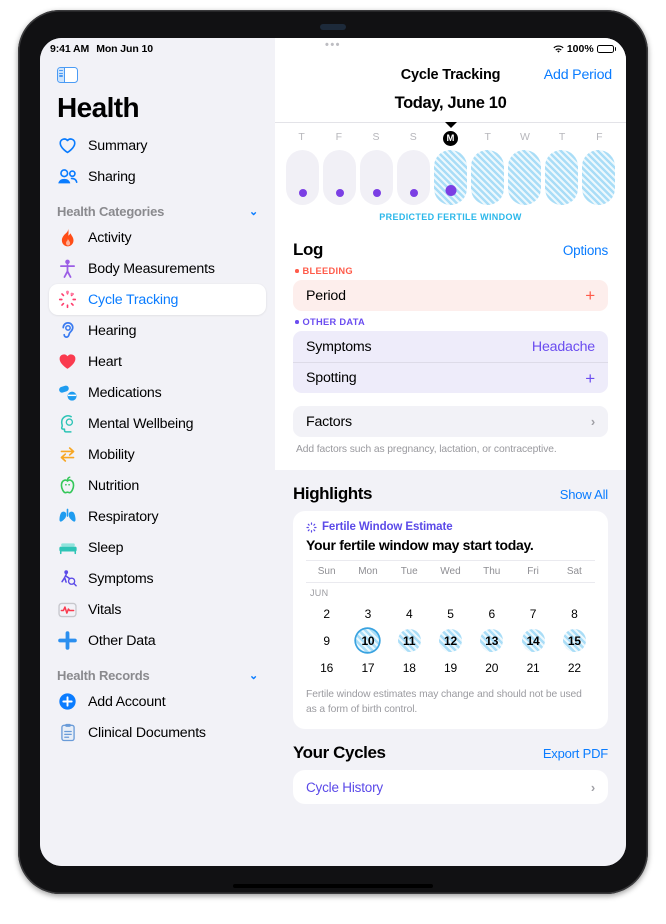  Describe the element at coordinates (524, 137) in the screenshot. I see `dow-label: W` at that location.